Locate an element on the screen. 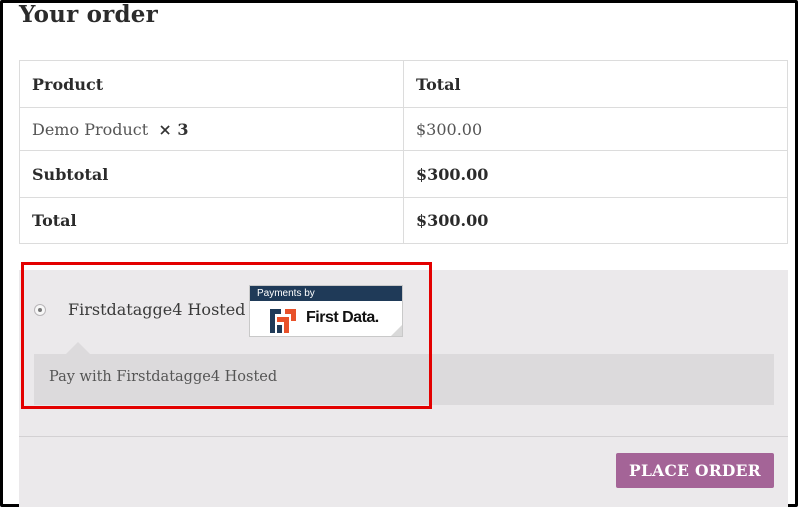 Image resolution: width=798 pixels, height=507 pixels. badge-caption: Payments by is located at coordinates (326, 293).